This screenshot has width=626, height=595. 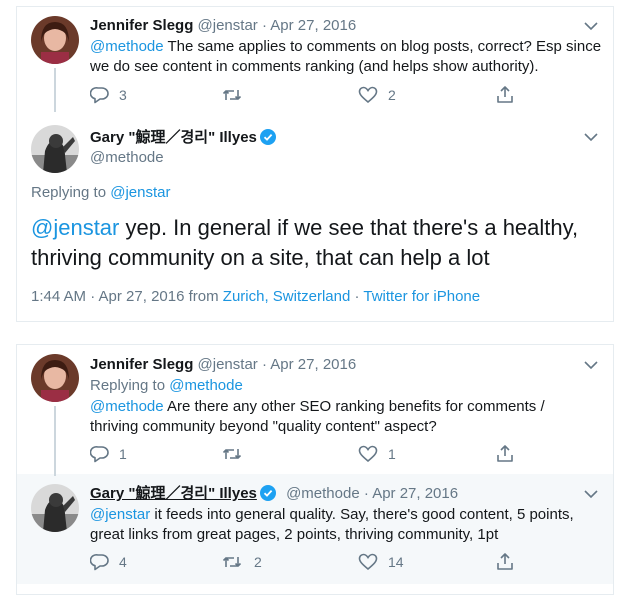 I want to click on tweet-actions: 4 2 14, so click(x=305, y=562).